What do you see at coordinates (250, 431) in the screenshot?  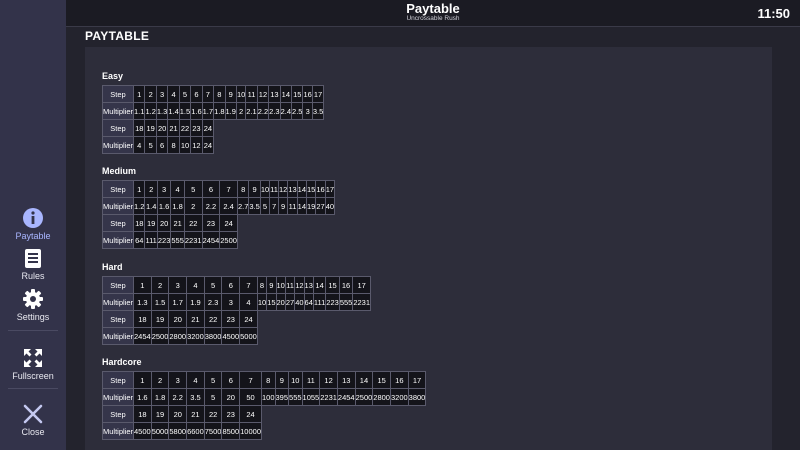 I see `multiplier-cell: 10000` at bounding box center [250, 431].